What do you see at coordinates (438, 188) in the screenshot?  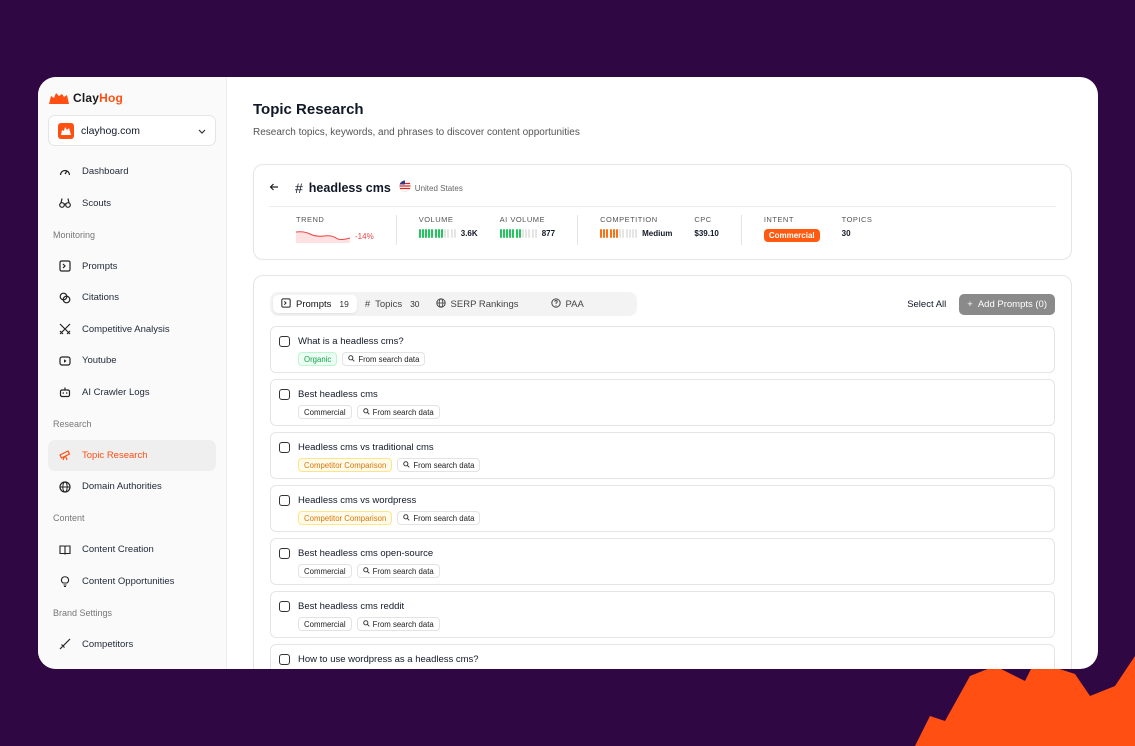 I see `country-label: United States` at bounding box center [438, 188].